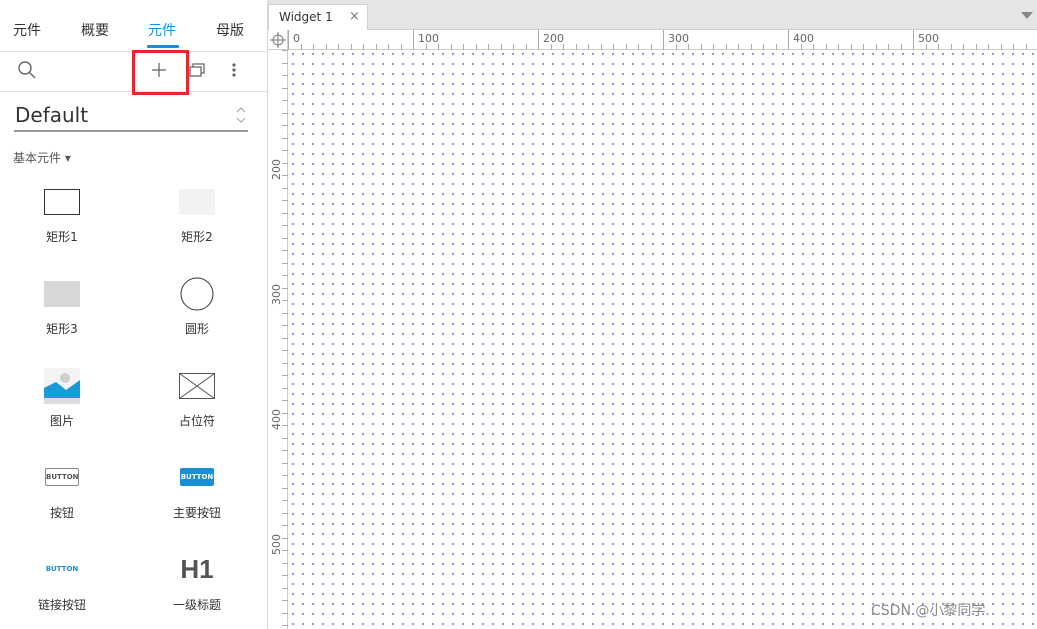  Describe the element at coordinates (278, 40) in the screenshot. I see `ruler-origin-crosshair-icon` at that location.